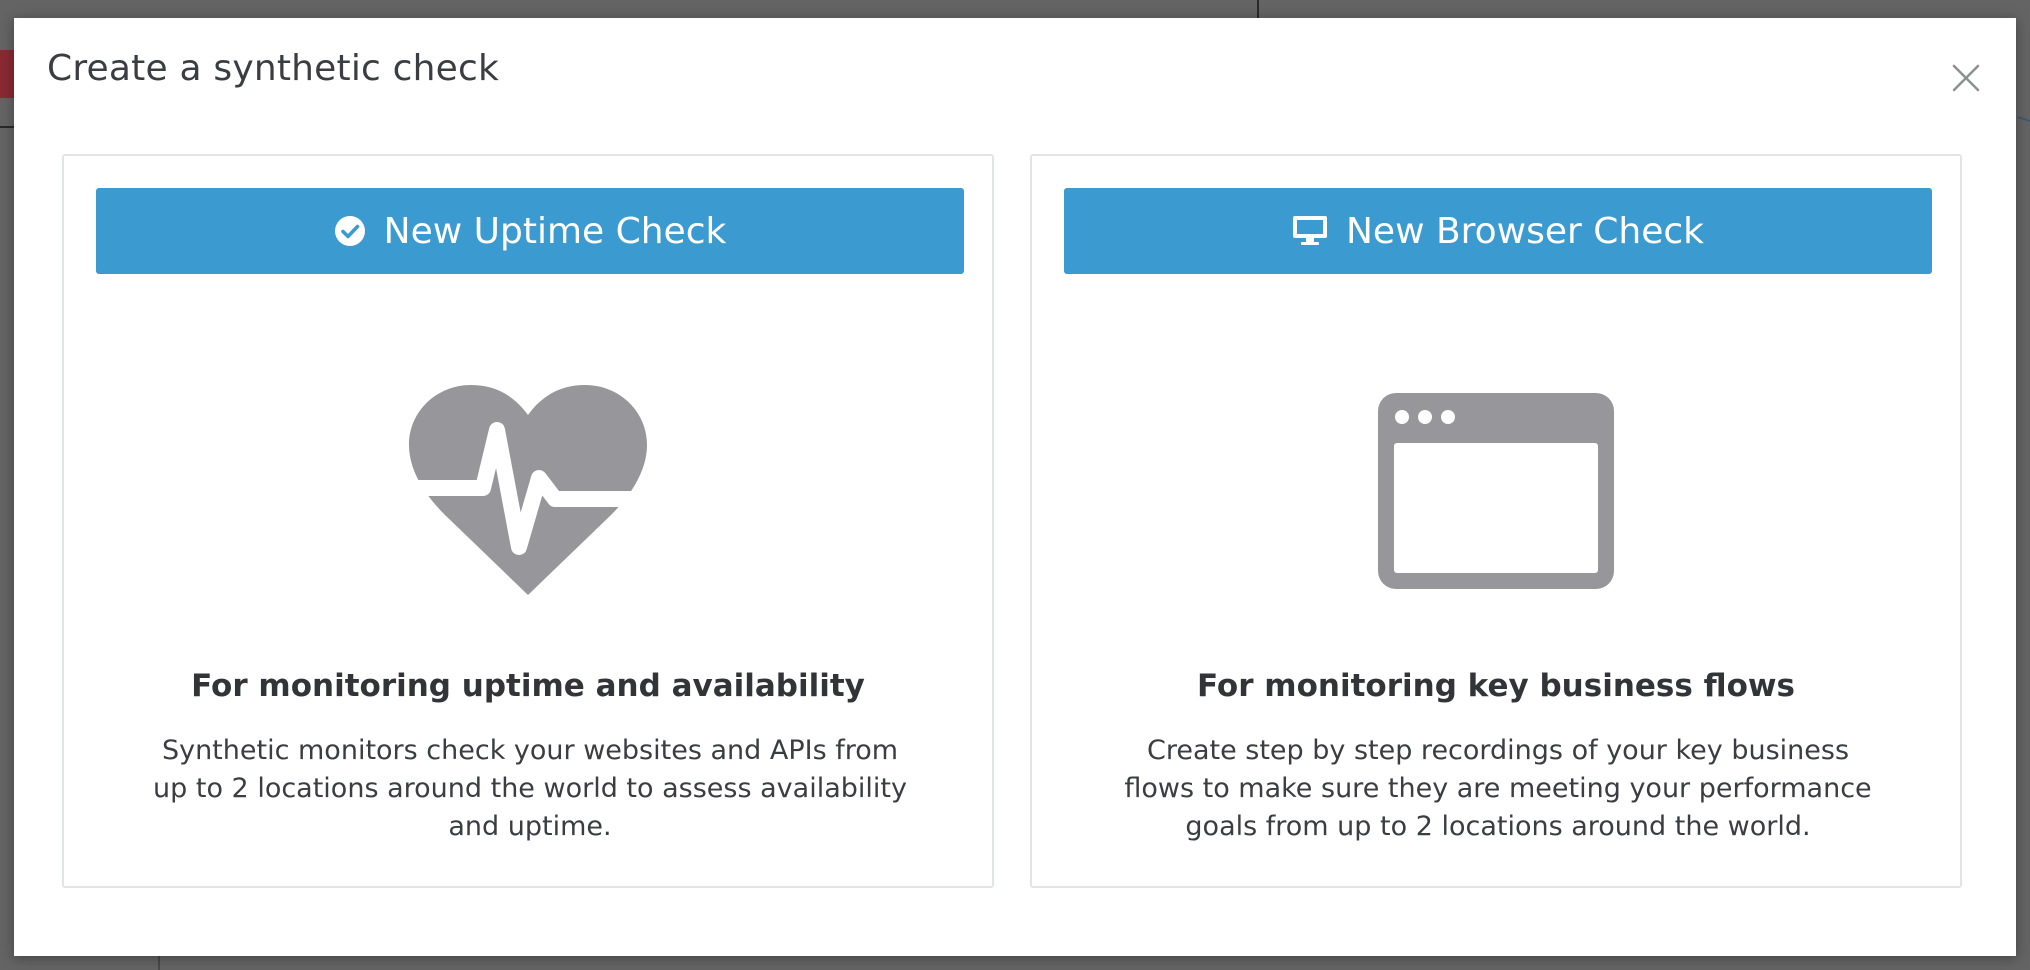  Describe the element at coordinates (528, 686) in the screenshot. I see `card-heading: For monitoring uptime and availability` at that location.